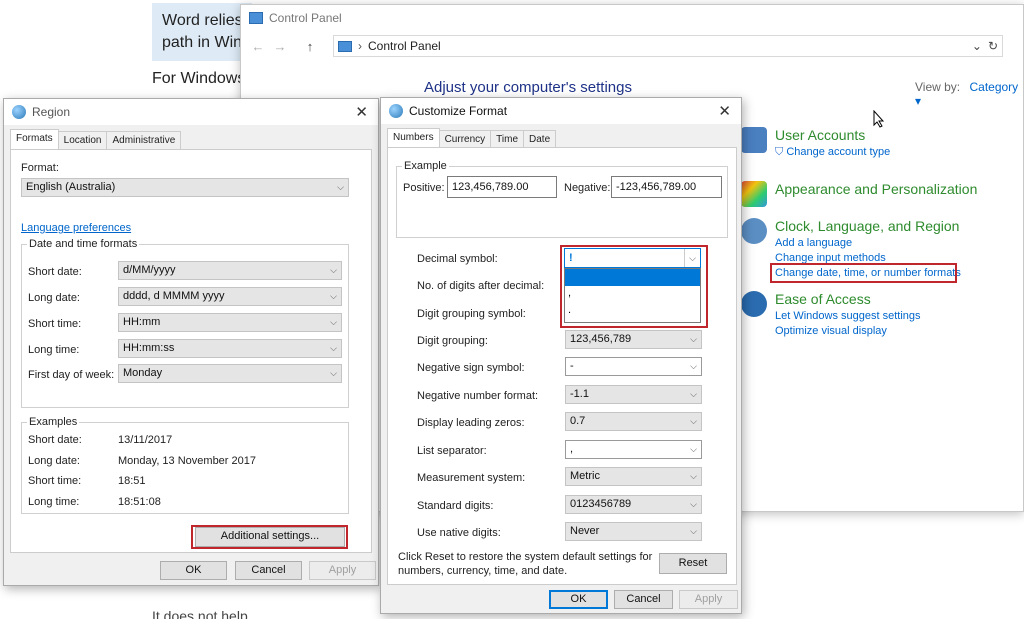  Describe the element at coordinates (305, 18) in the screenshot. I see `cp-window-title: Control Panel` at that location.